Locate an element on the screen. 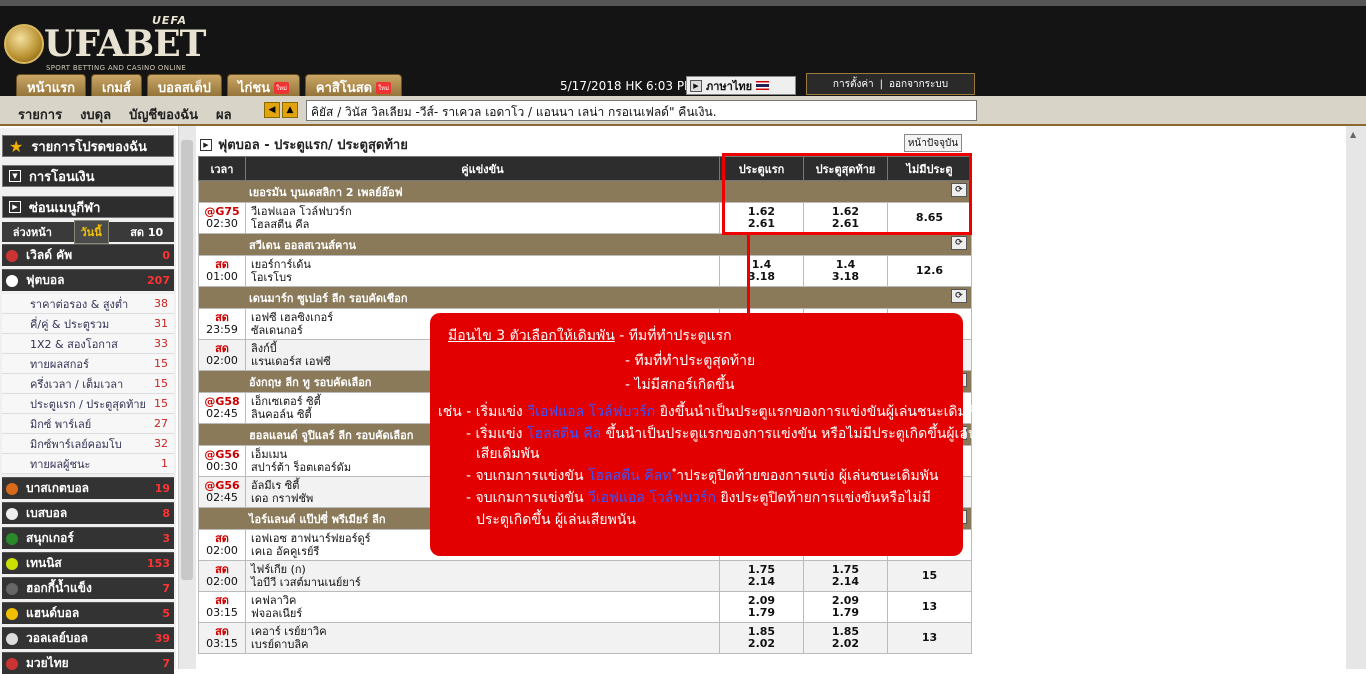  subnav-item-2: บัญชีของฉัน is located at coordinates (163, 114).